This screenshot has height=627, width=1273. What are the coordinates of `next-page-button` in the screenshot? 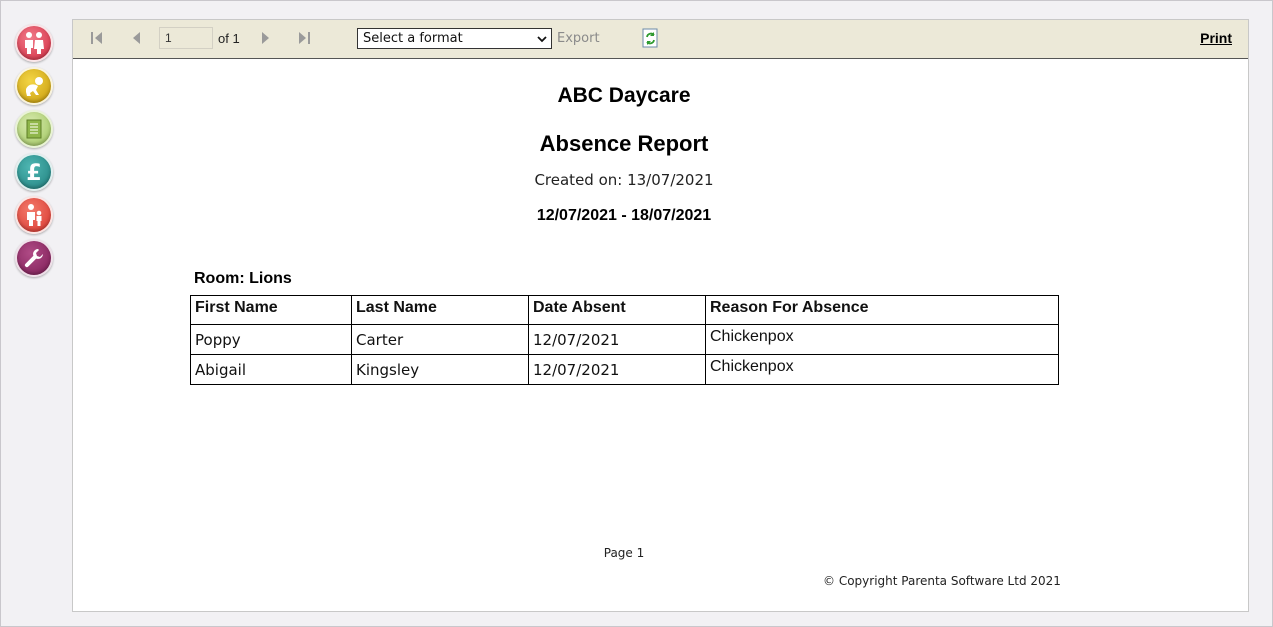 It's located at (265, 38).